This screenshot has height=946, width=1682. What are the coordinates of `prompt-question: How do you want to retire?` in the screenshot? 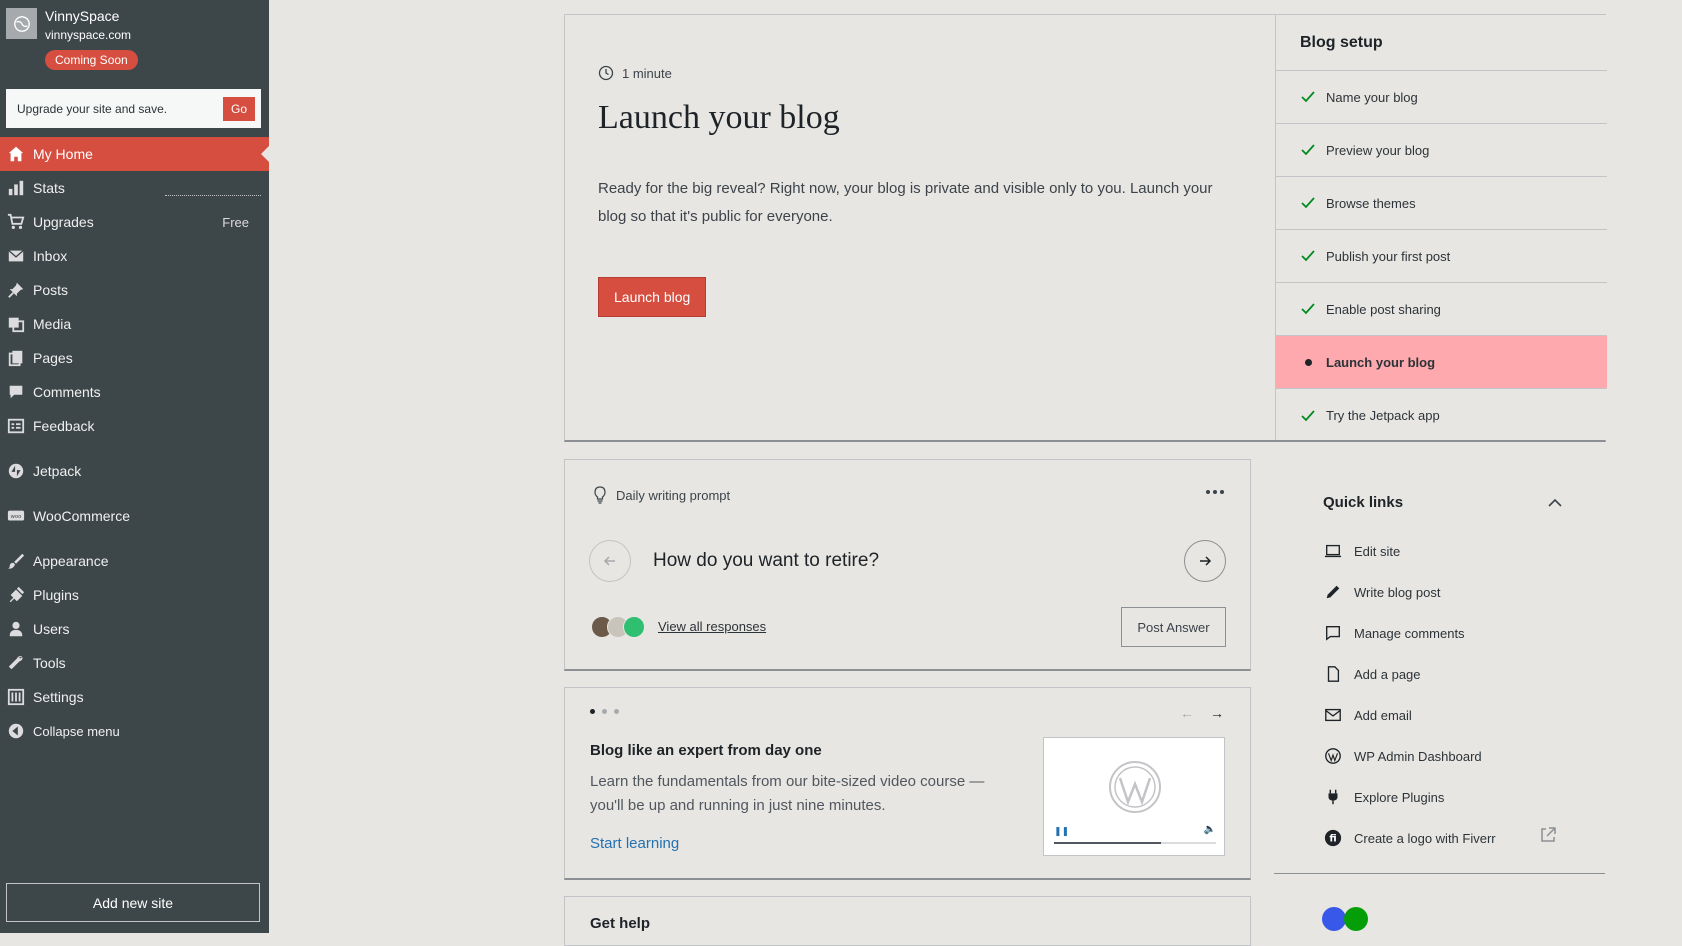 It's located at (766, 560).